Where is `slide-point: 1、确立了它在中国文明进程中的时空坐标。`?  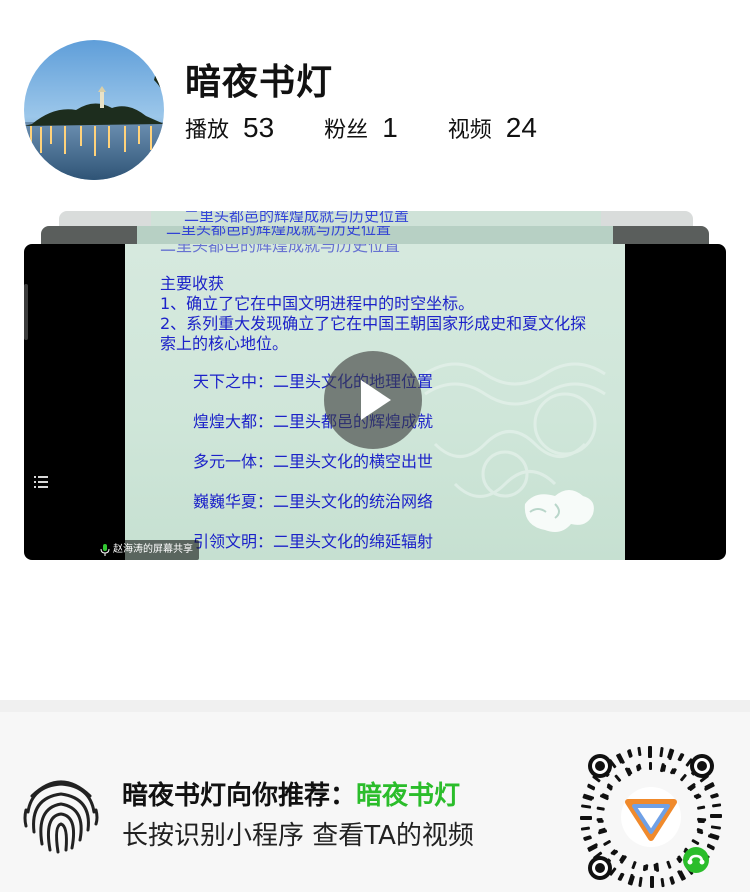 slide-point: 1、确立了它在中国文明进程中的时空坐标。 is located at coordinates (317, 303).